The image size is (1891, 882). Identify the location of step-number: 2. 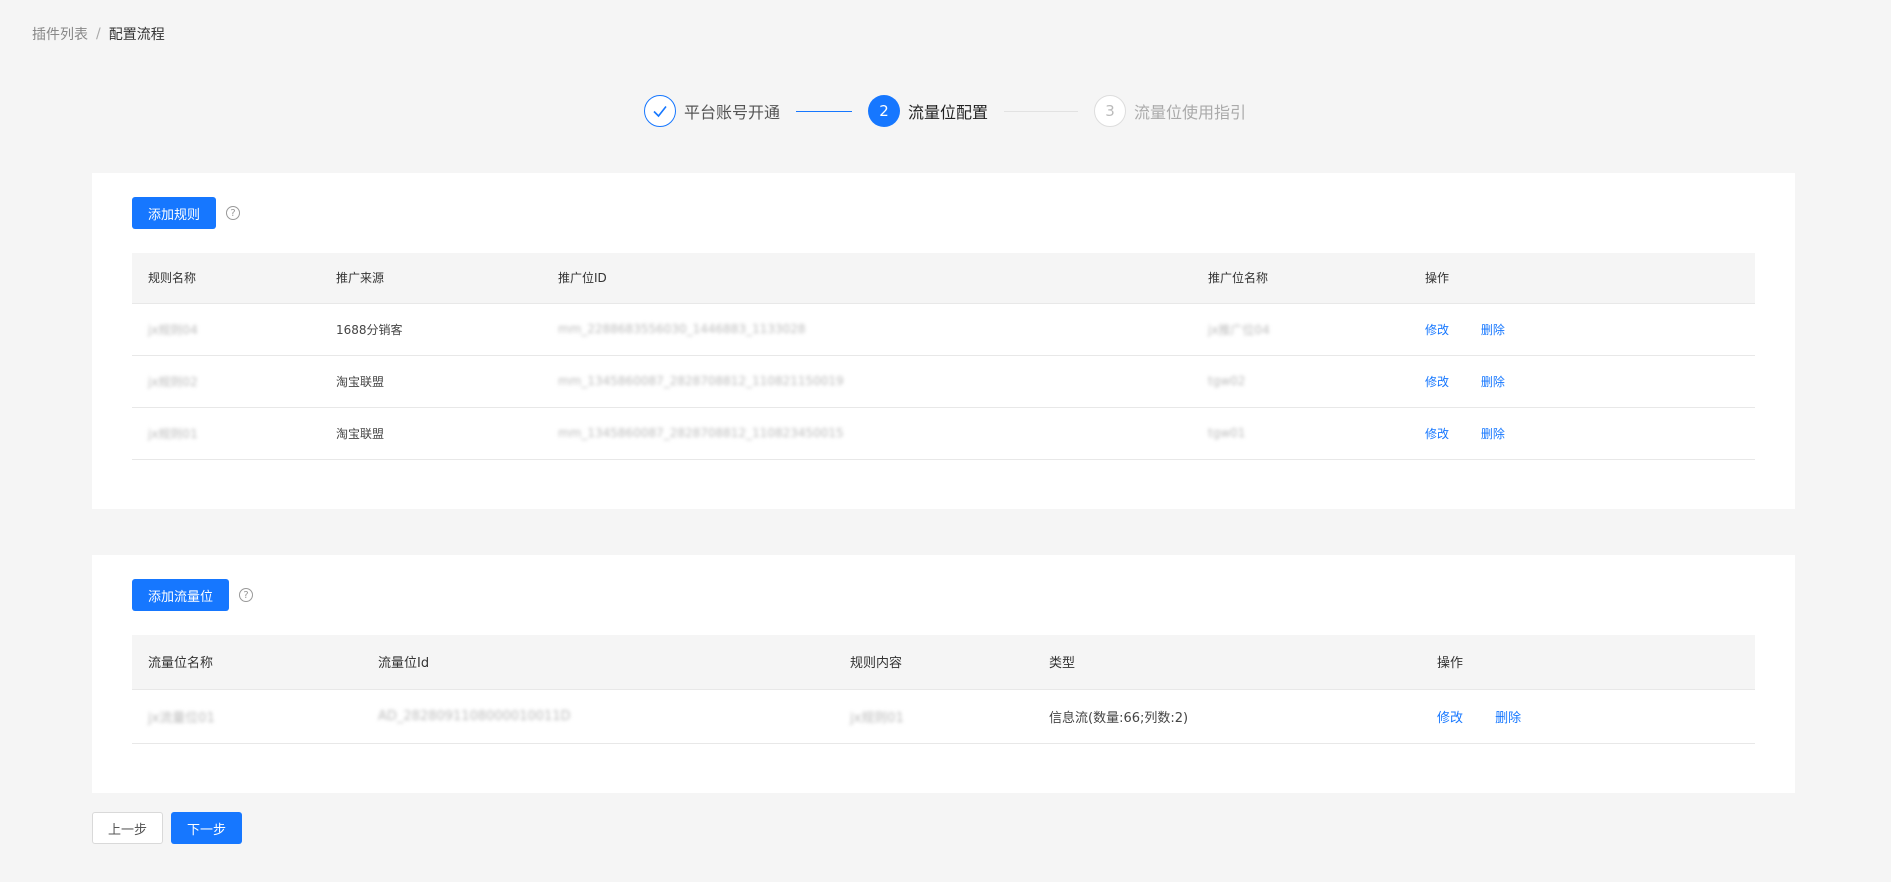
(884, 111).